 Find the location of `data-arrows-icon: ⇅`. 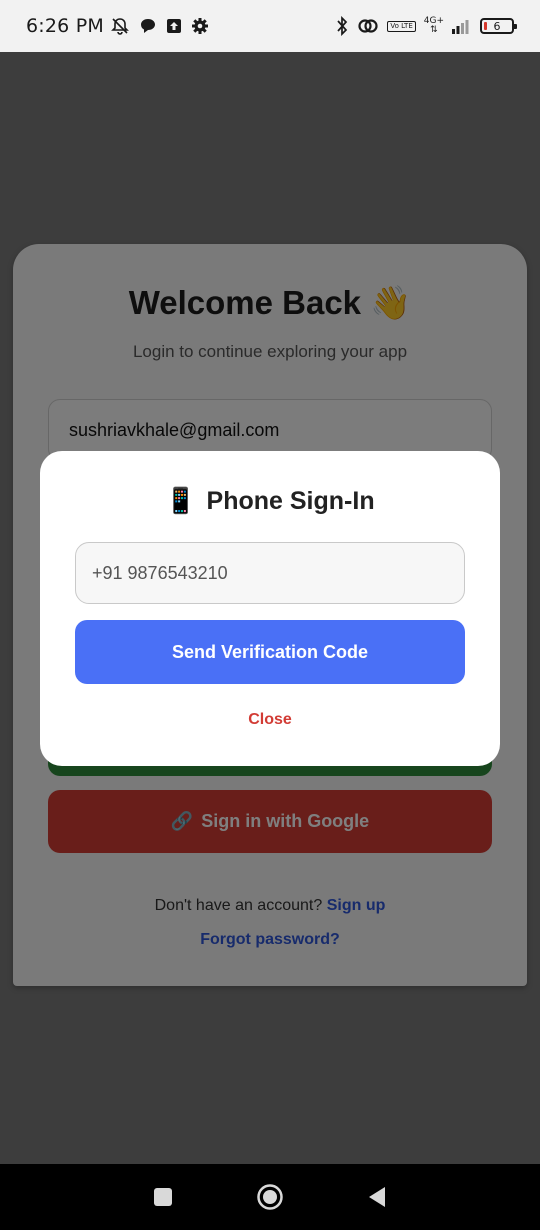

data-arrows-icon: ⇅ is located at coordinates (434, 30).